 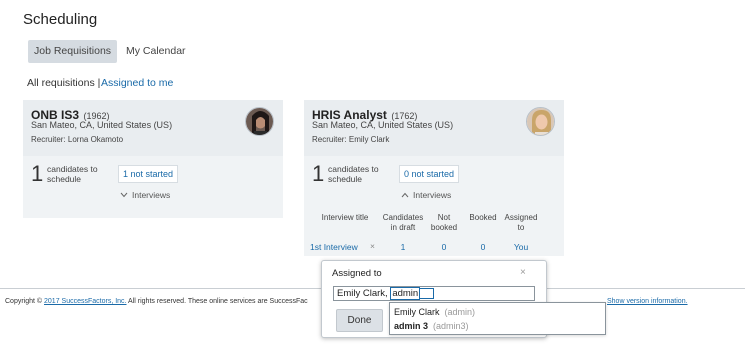 I want to click on done-button: Done, so click(x=359, y=320).